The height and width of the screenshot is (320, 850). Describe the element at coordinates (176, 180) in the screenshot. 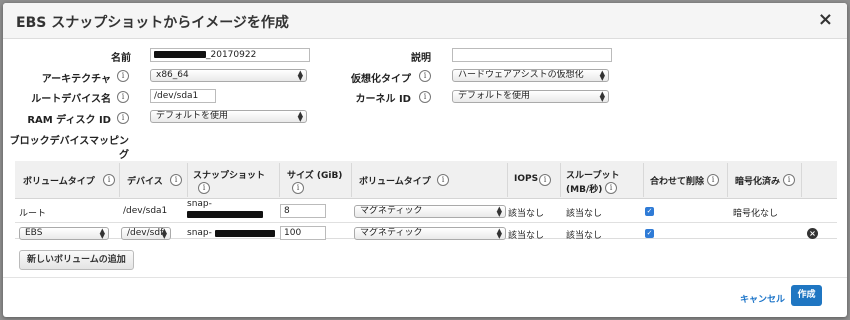

I see `device-info-icon: i` at that location.